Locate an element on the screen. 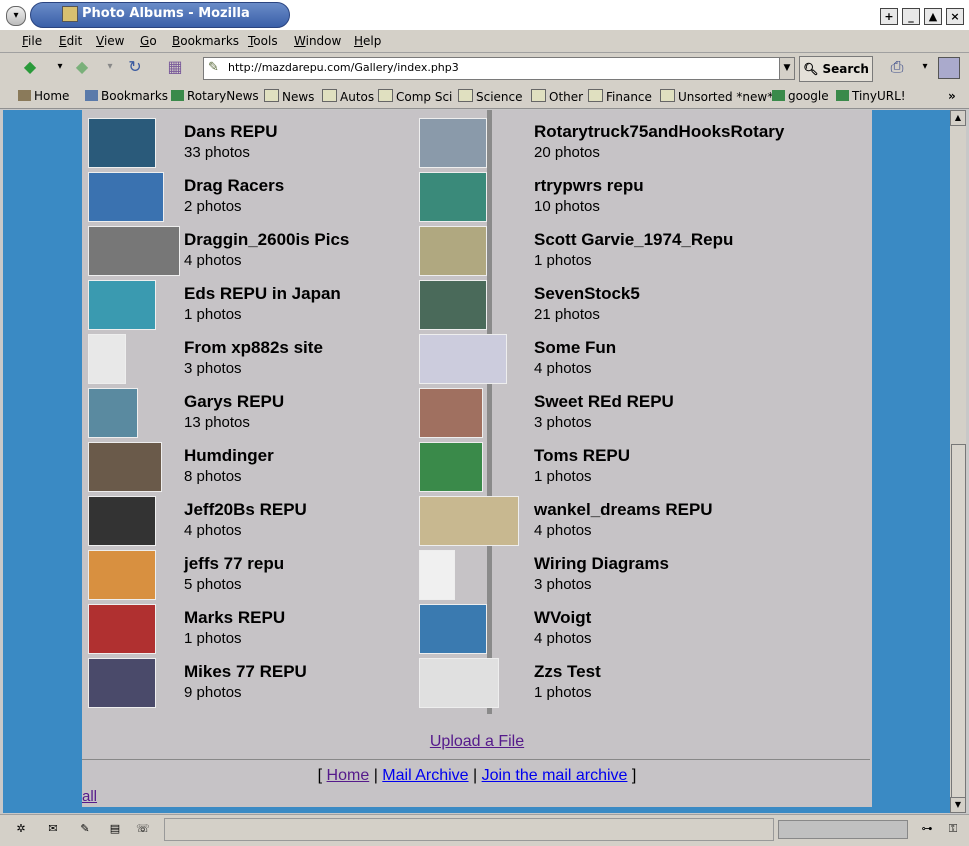 This screenshot has height=846, width=969. back-arrow-icon: ◆ is located at coordinates (30, 67).